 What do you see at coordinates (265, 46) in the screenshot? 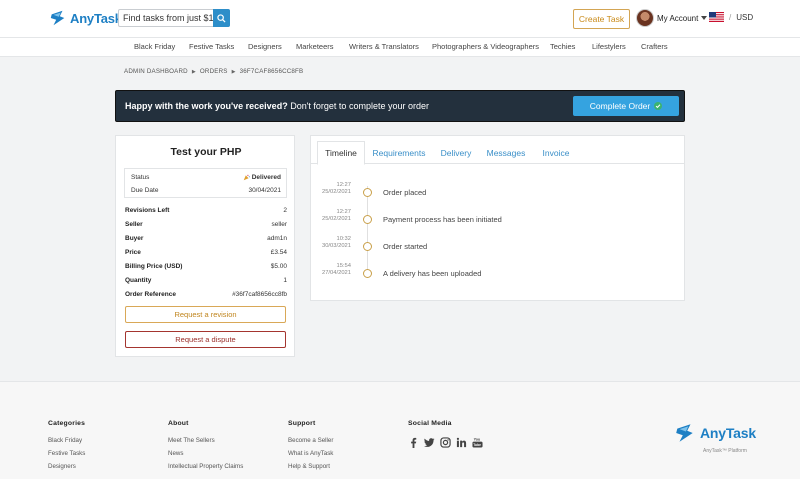
I see `category-designers: Designers` at bounding box center [265, 46].